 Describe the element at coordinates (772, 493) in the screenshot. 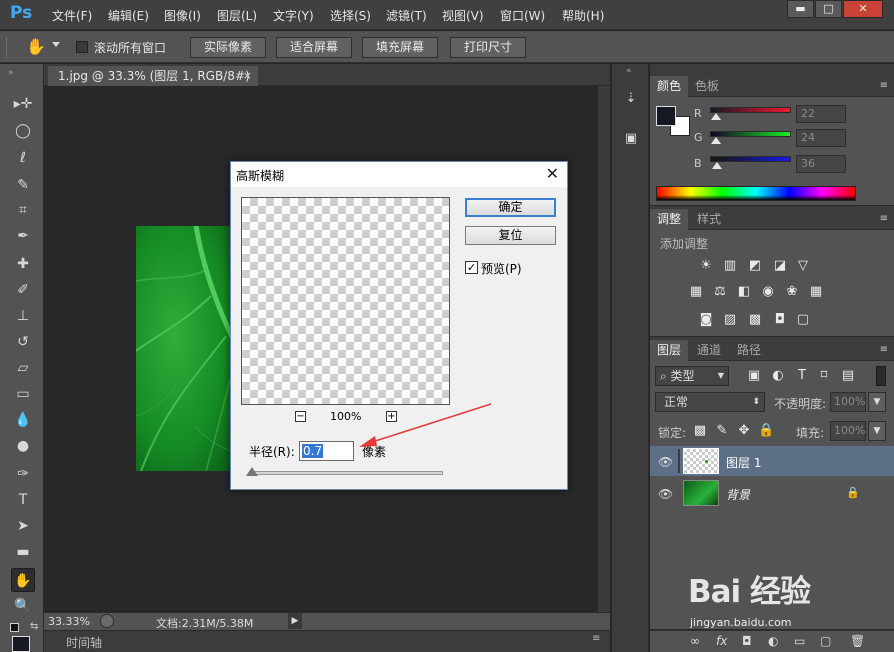

I see `layer-row: 👁 背景 🔒` at that location.